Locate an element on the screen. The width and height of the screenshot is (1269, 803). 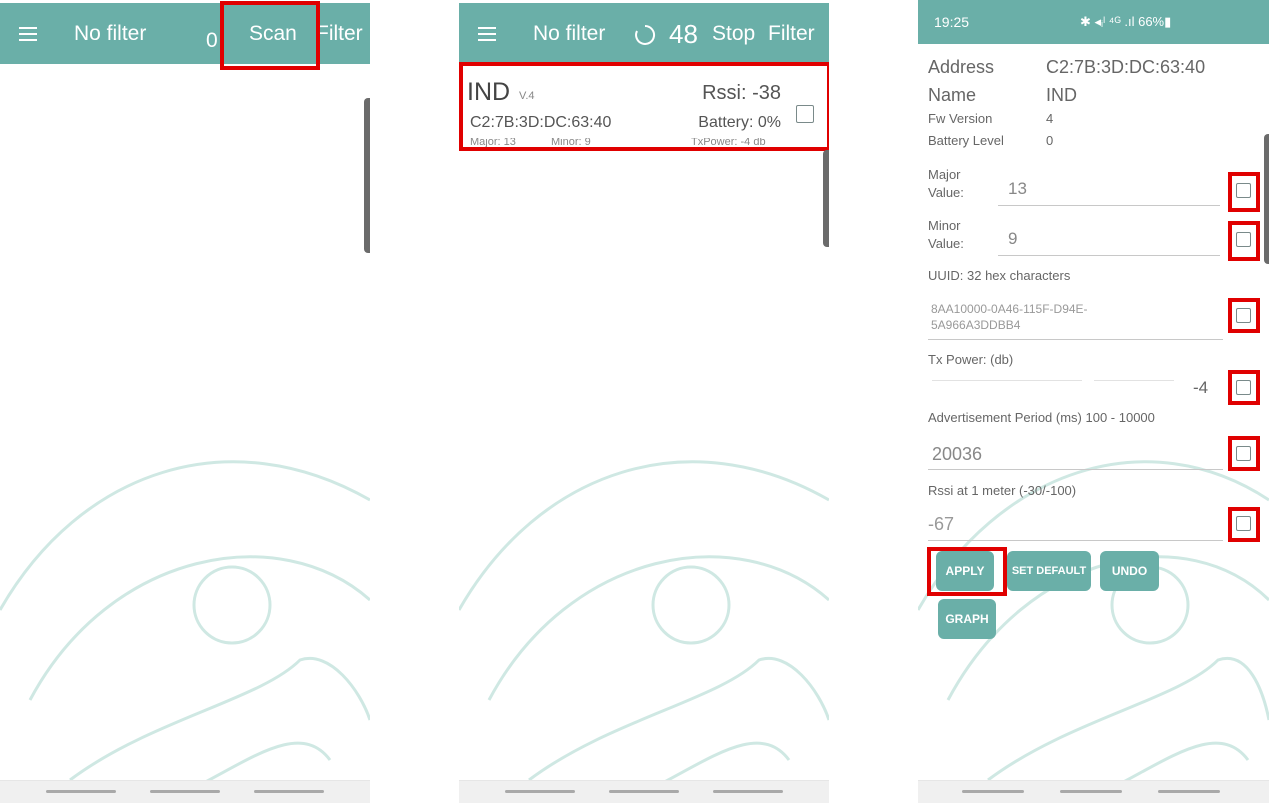
rssi-1m-label: Rssi at 1 meter (-30/-100) is located at coordinates (1002, 490).